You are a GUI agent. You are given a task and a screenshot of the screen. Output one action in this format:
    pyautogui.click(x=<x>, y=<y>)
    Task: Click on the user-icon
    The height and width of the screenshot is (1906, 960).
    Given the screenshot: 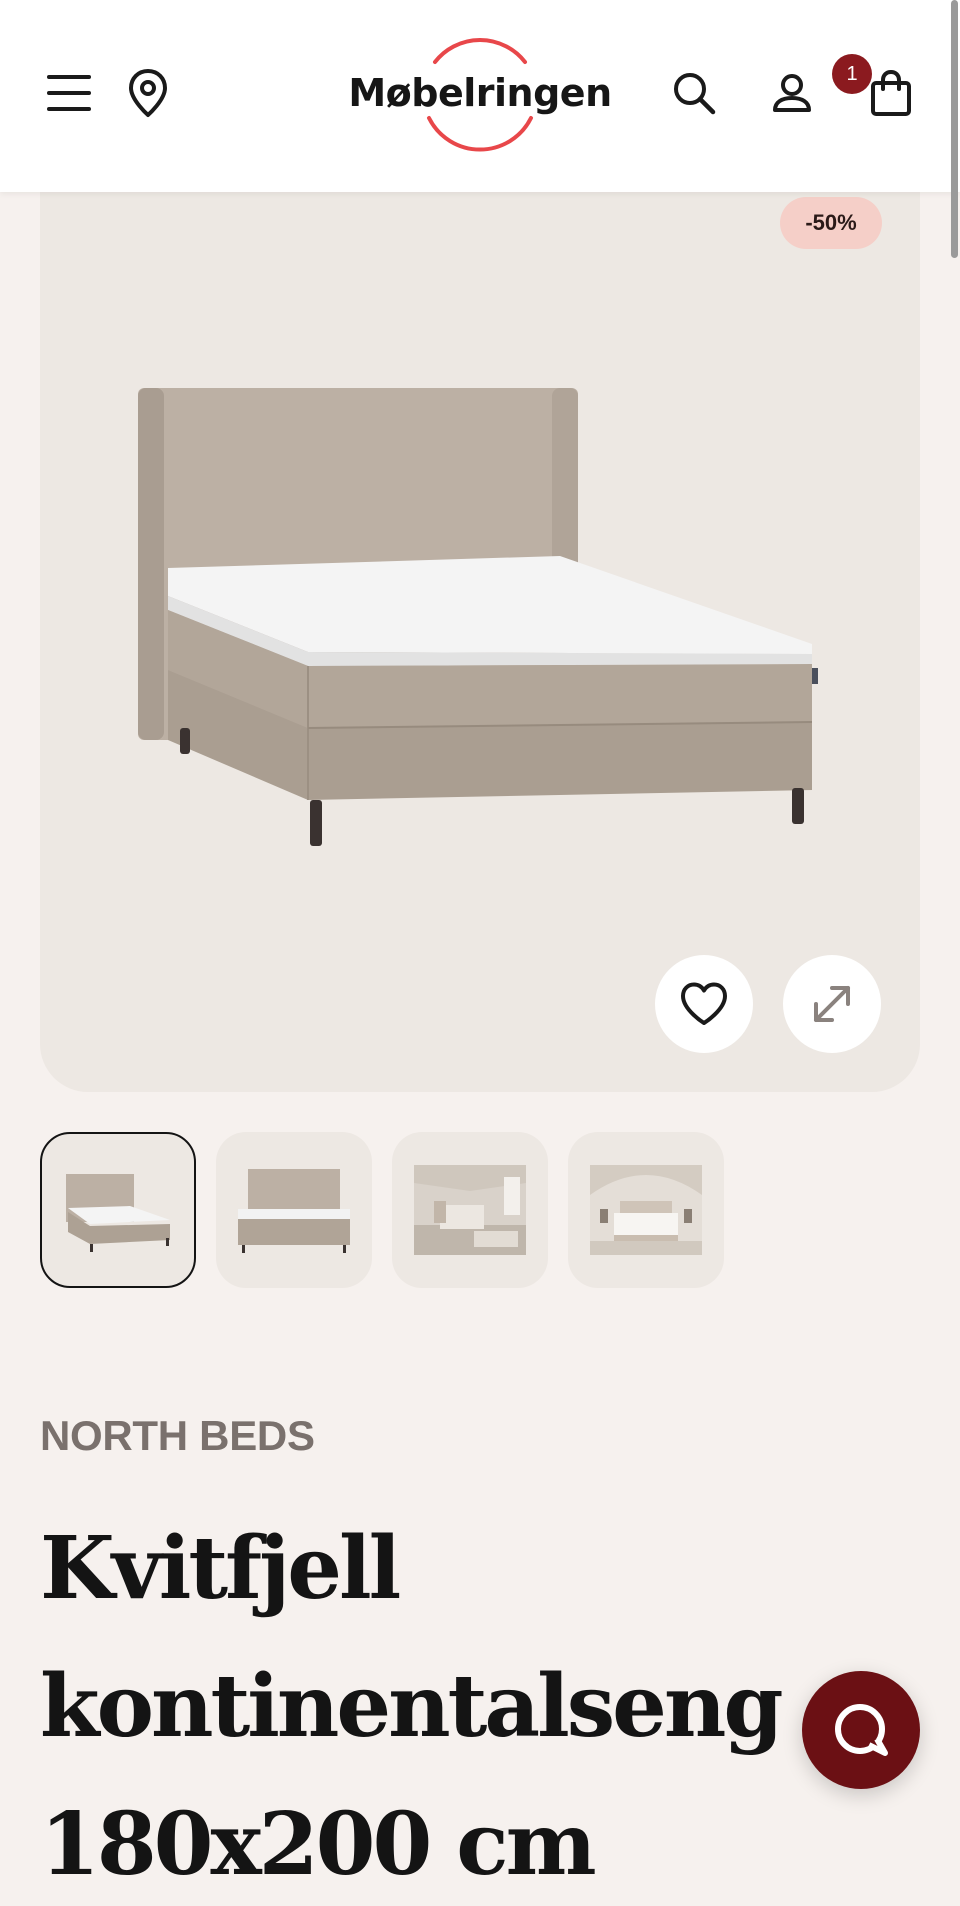 What is the action you would take?
    pyautogui.click(x=792, y=93)
    